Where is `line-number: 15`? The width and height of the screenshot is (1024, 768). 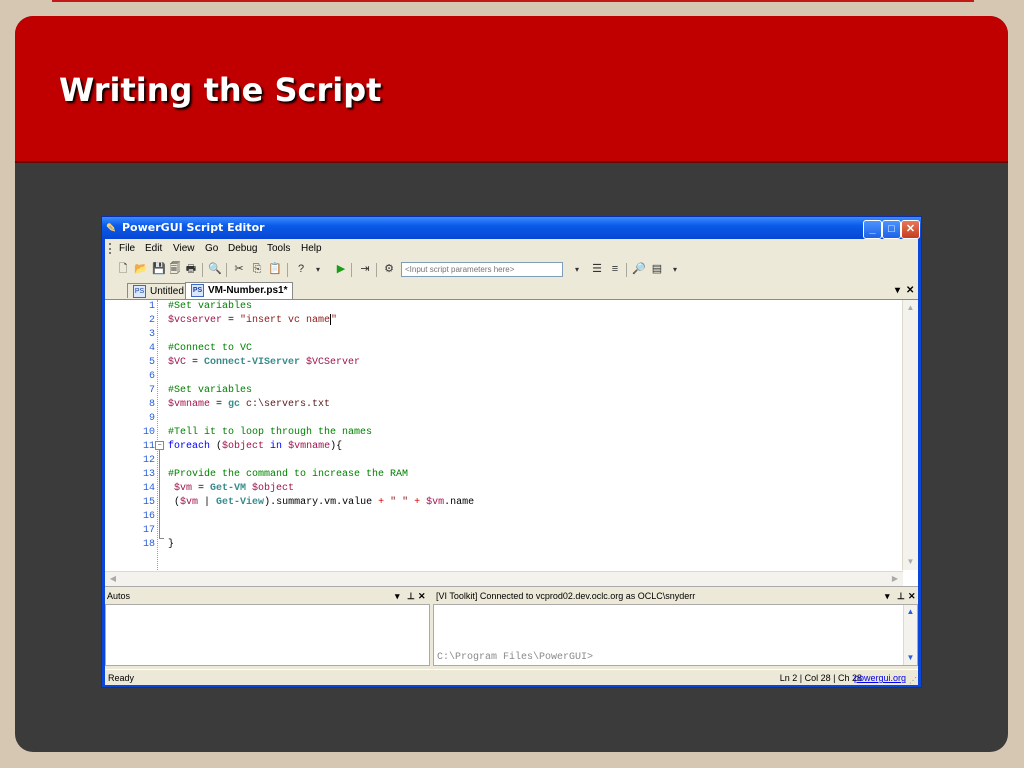
line-number: 15 is located at coordinates (148, 502).